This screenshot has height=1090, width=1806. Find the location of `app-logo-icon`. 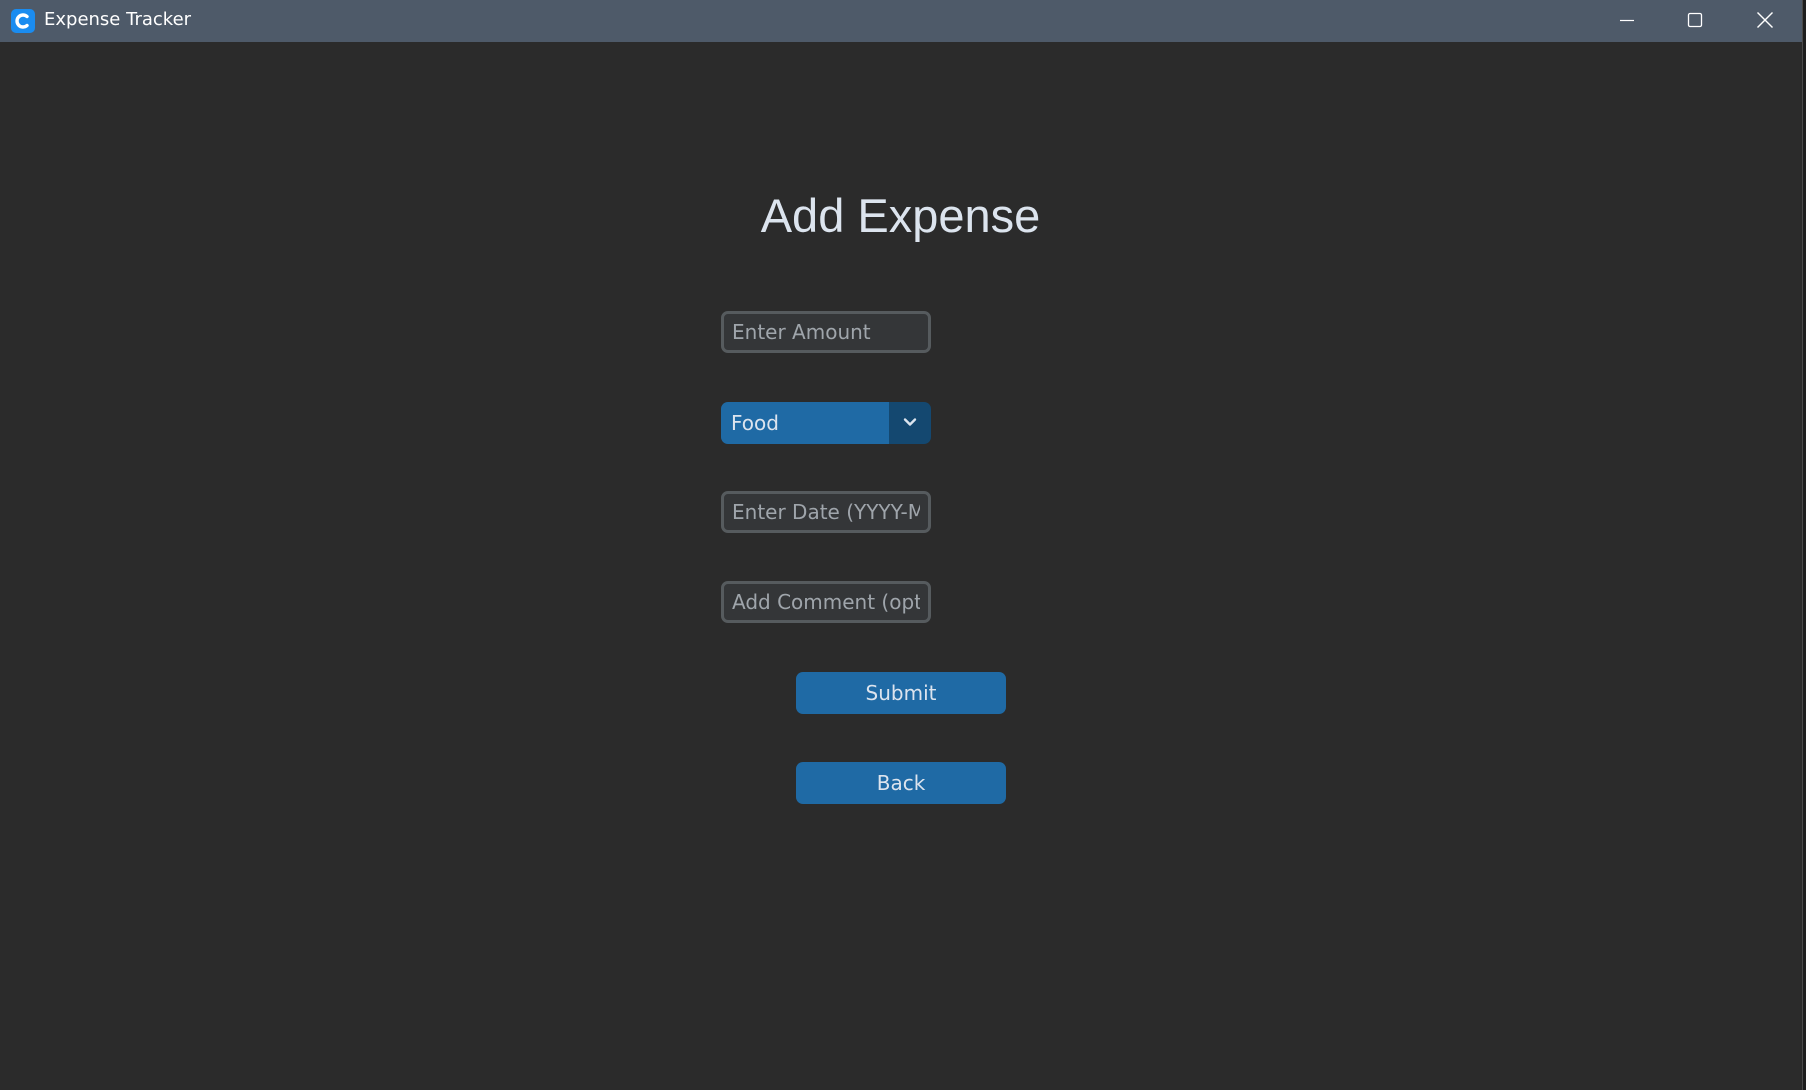

app-logo-icon is located at coordinates (23, 21).